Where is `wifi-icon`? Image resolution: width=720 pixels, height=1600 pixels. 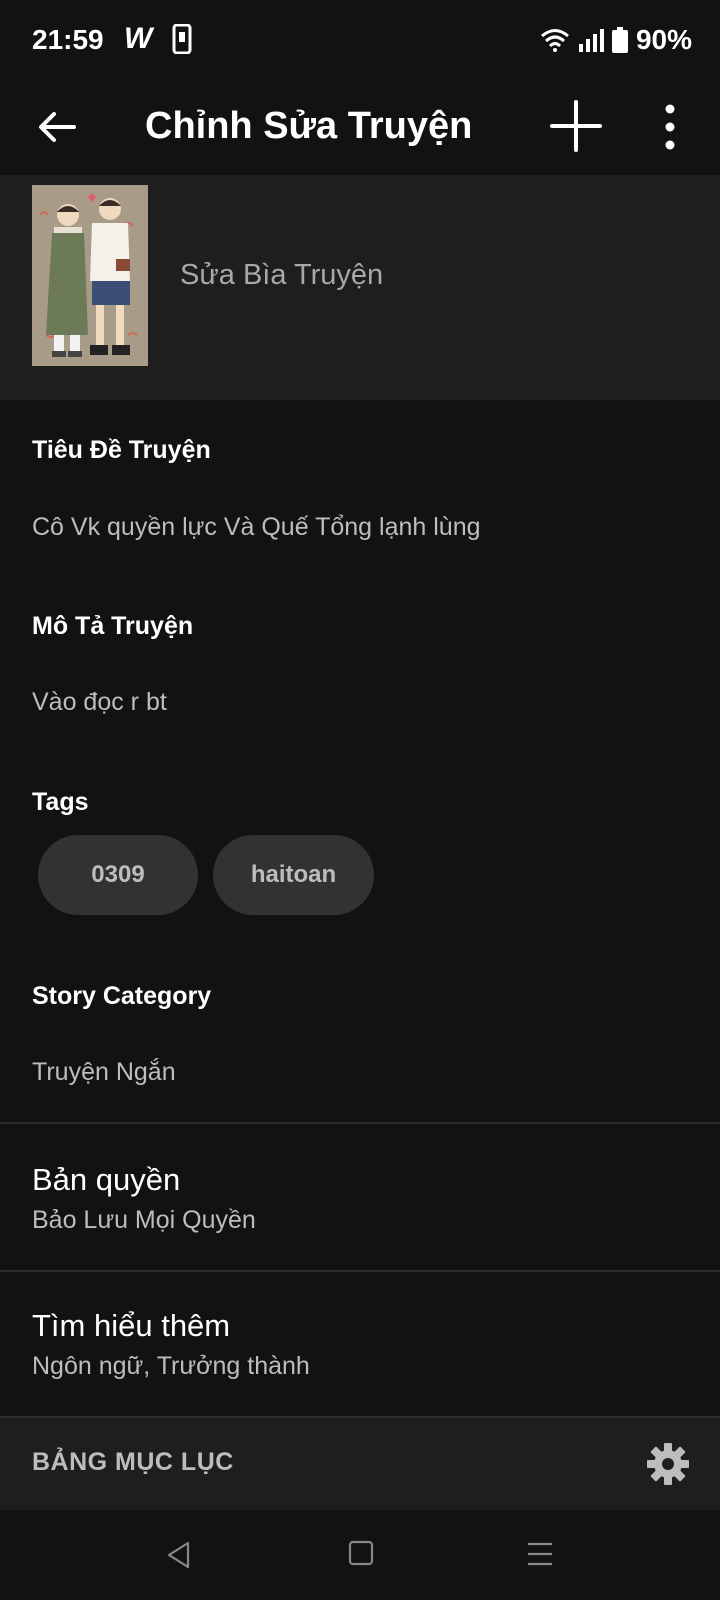
wifi-icon is located at coordinates (554, 40).